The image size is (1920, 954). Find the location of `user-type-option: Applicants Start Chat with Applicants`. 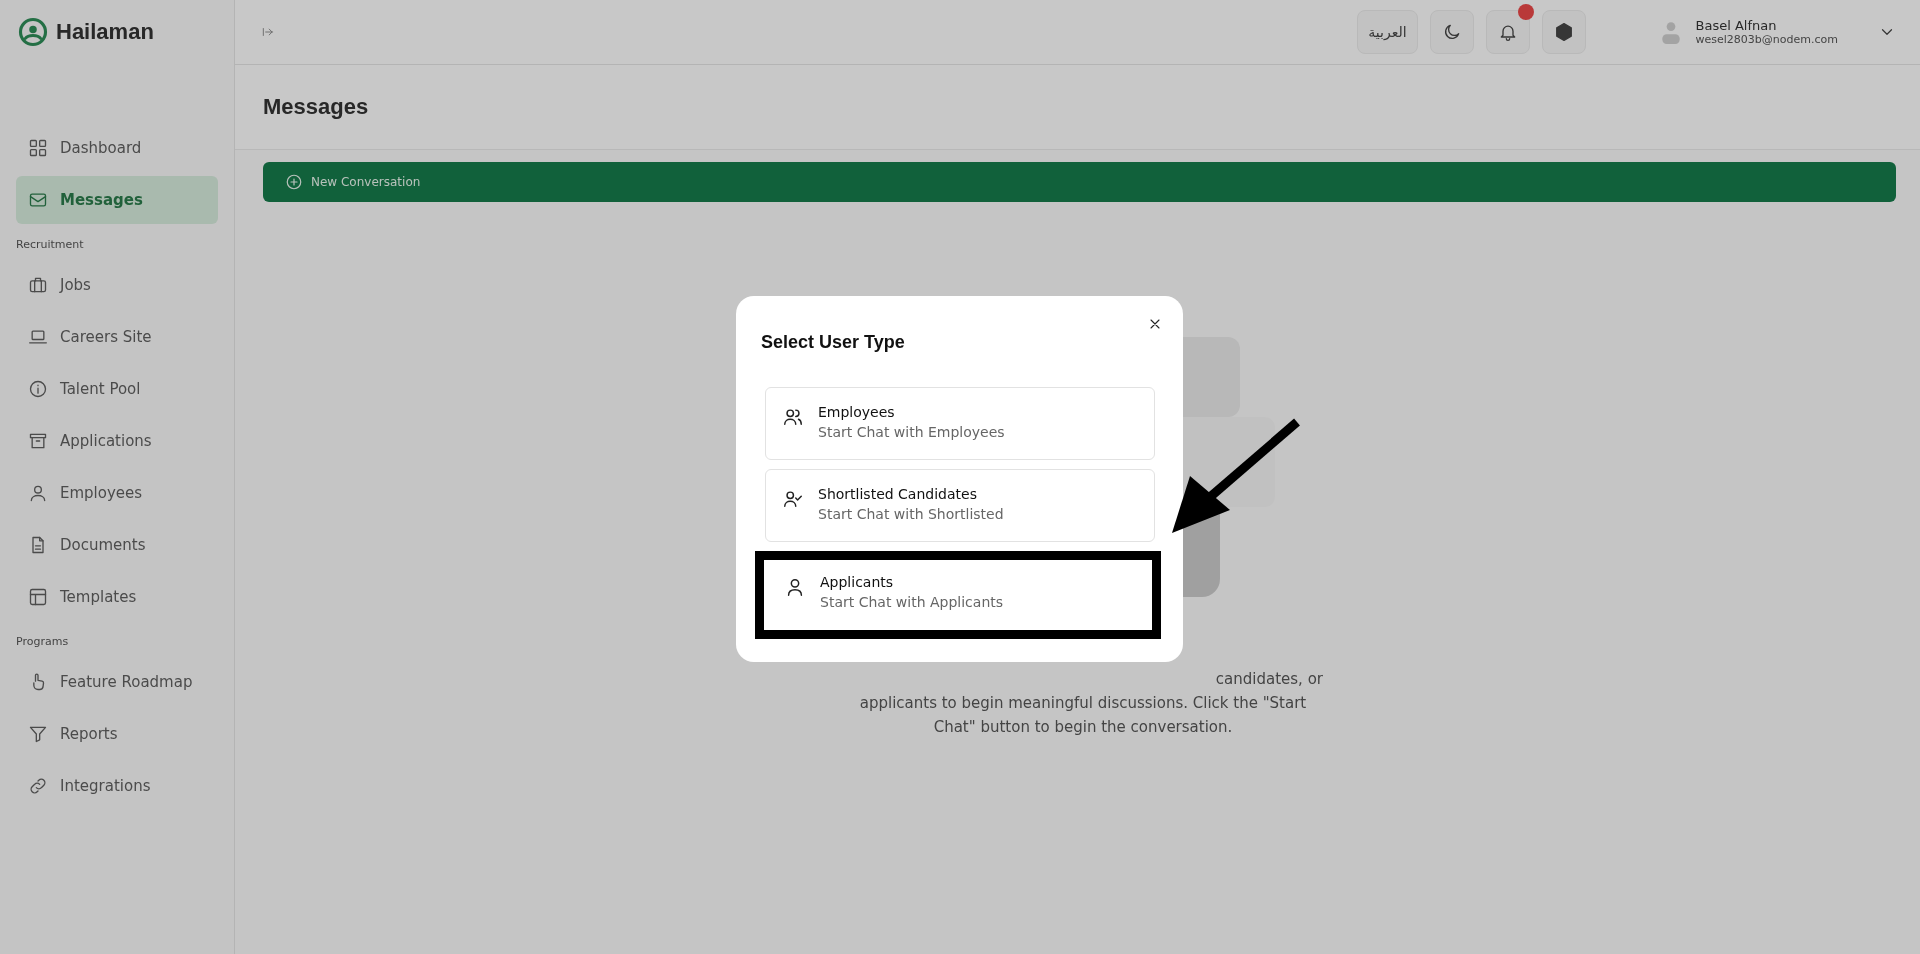

user-type-option: Applicants Start Chat with Applicants is located at coordinates (958, 595).